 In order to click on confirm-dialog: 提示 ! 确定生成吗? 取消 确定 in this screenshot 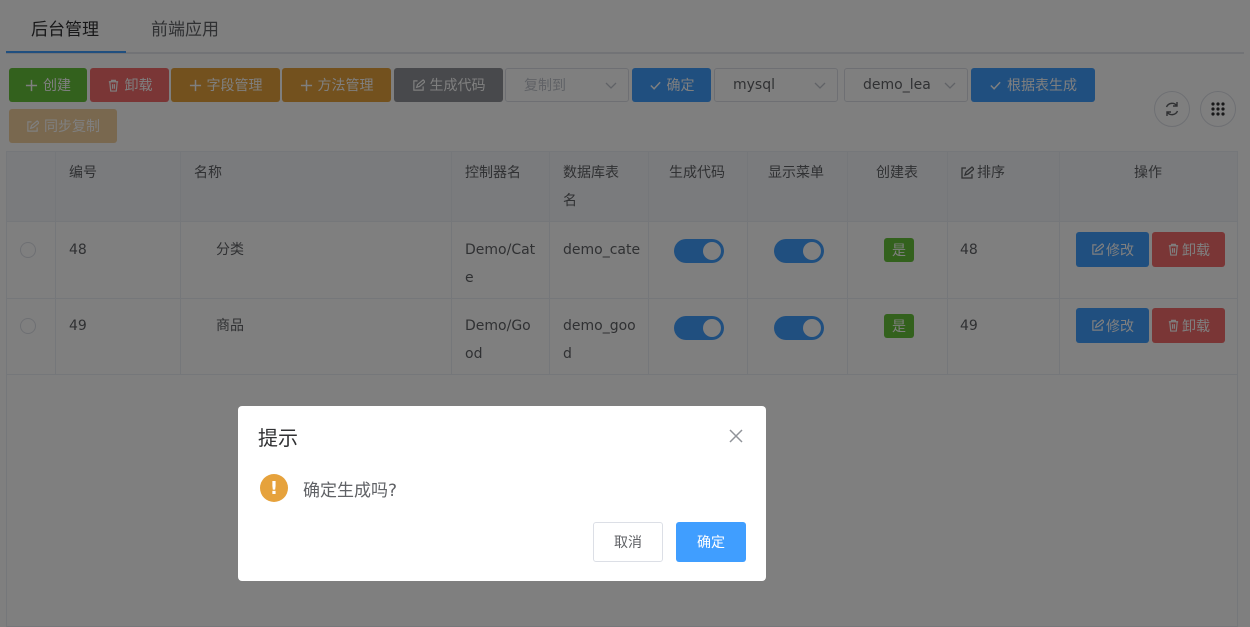, I will do `click(502, 493)`.